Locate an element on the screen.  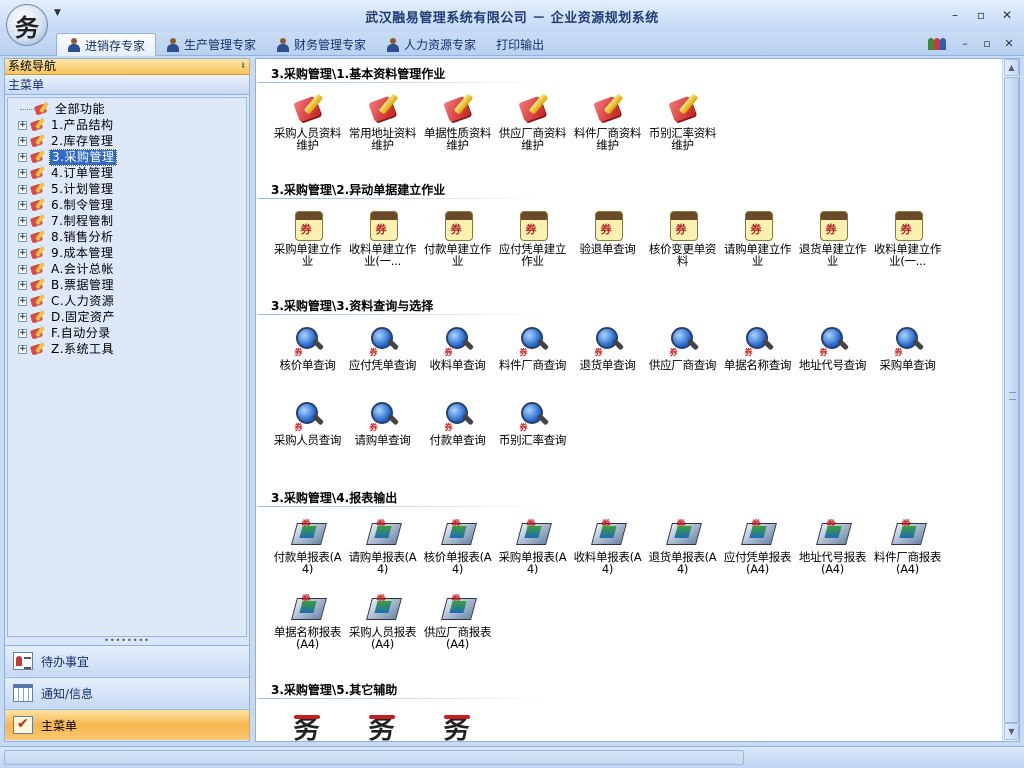
outlook-button-1: 通知/信息 is located at coordinates (127, 692).